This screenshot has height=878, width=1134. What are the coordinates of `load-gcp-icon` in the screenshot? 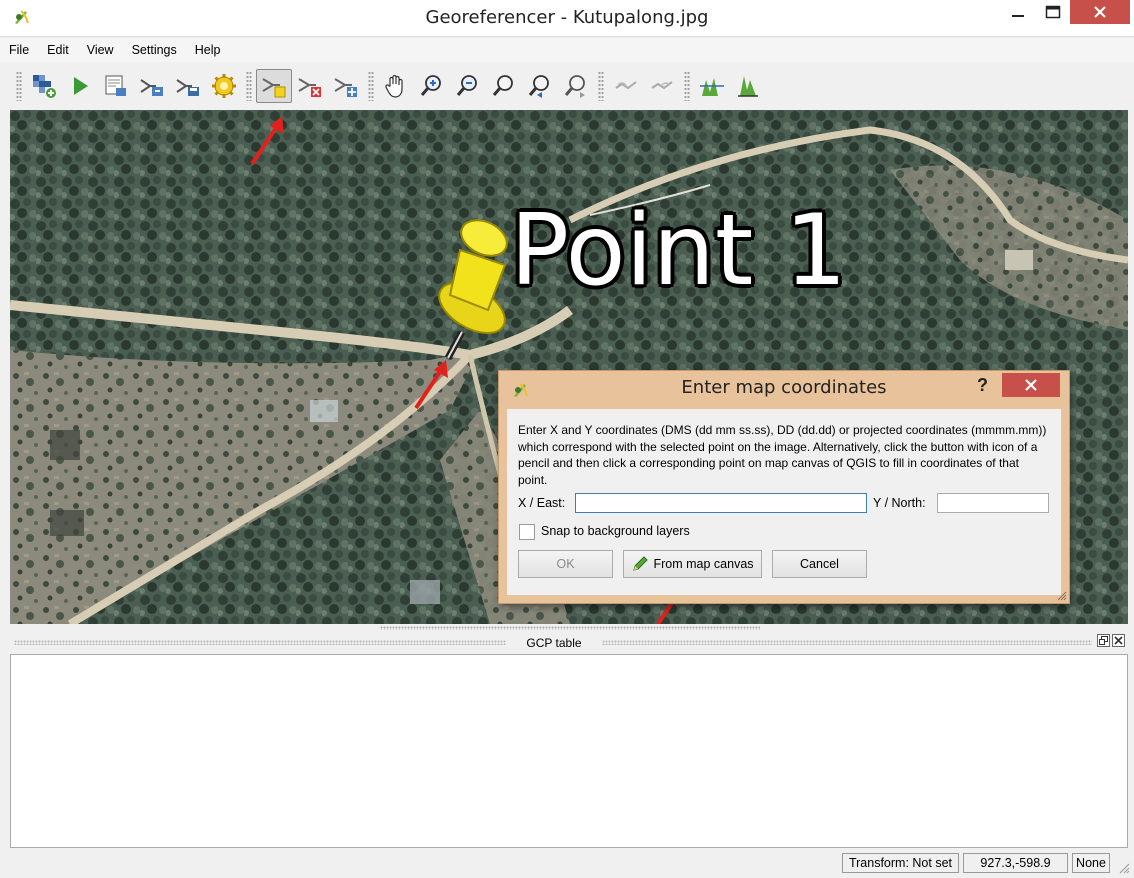 It's located at (151, 87).